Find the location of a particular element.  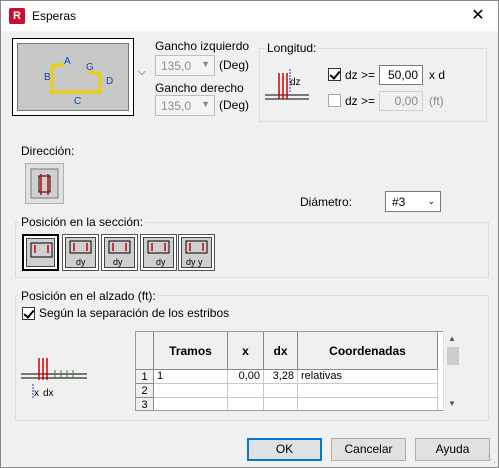

section-option-4-sub: dy is located at coordinates (161, 262).